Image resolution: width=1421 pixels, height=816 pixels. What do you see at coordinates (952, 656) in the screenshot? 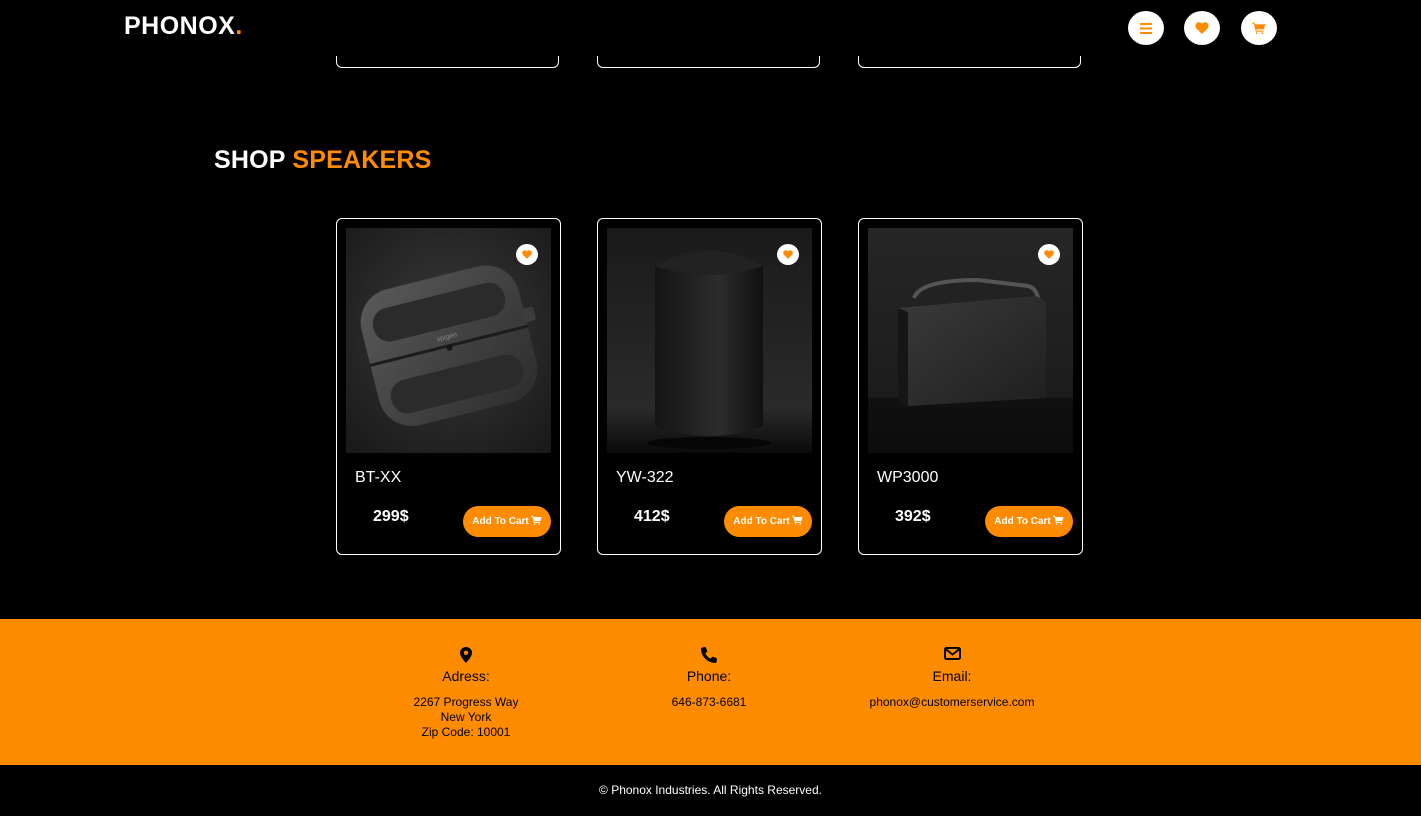
I see `envelope-icon` at bounding box center [952, 656].